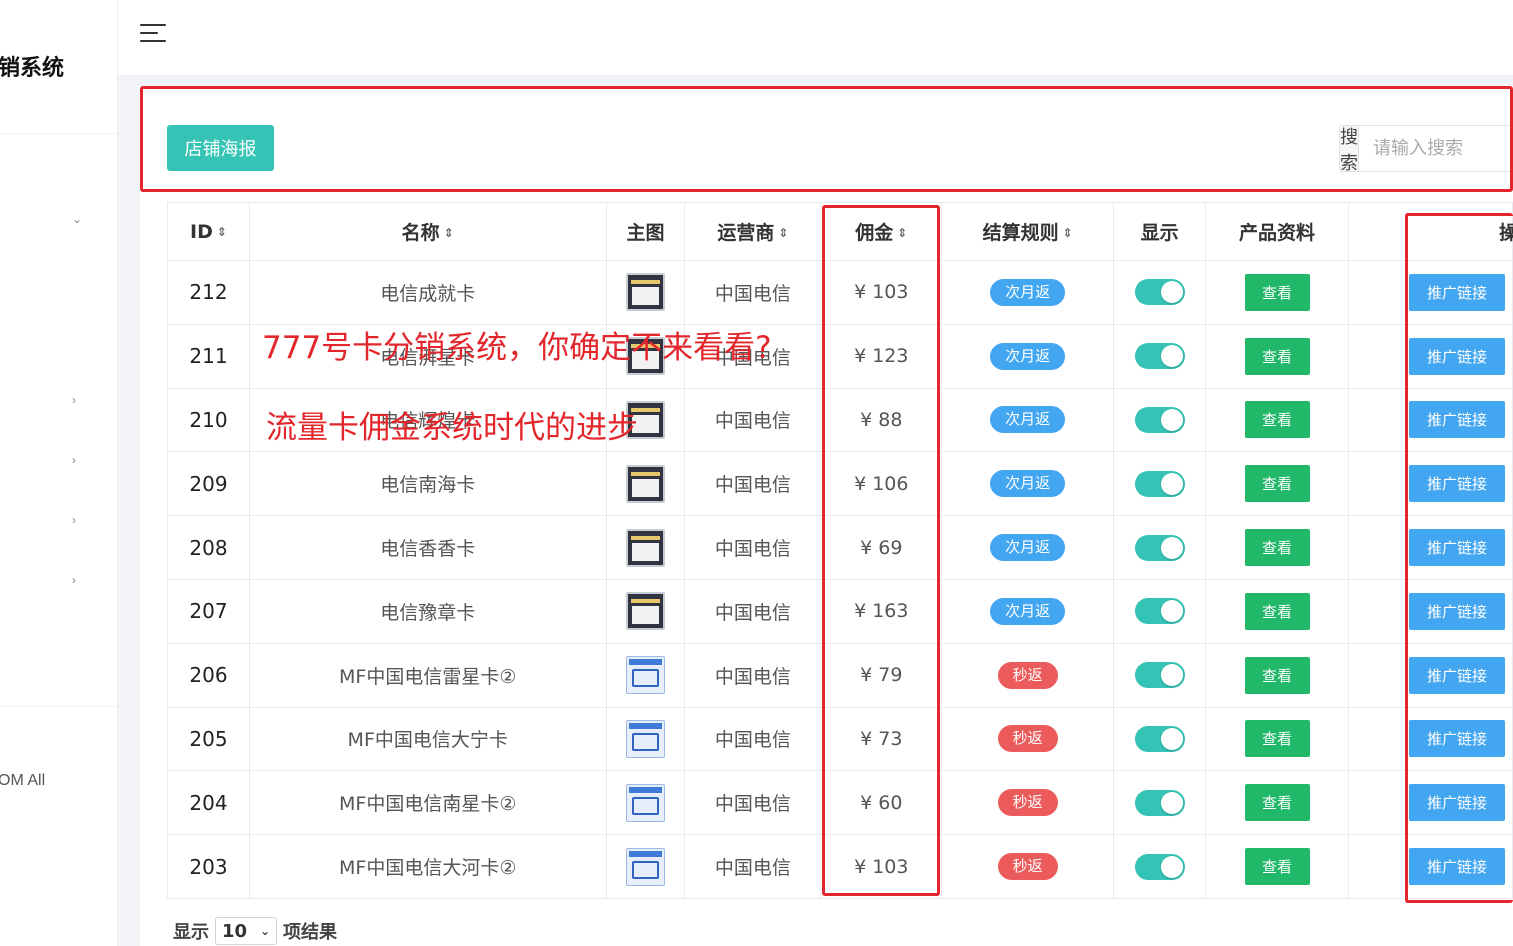 The image size is (1513, 946). I want to click on search-input, so click(1435, 148).